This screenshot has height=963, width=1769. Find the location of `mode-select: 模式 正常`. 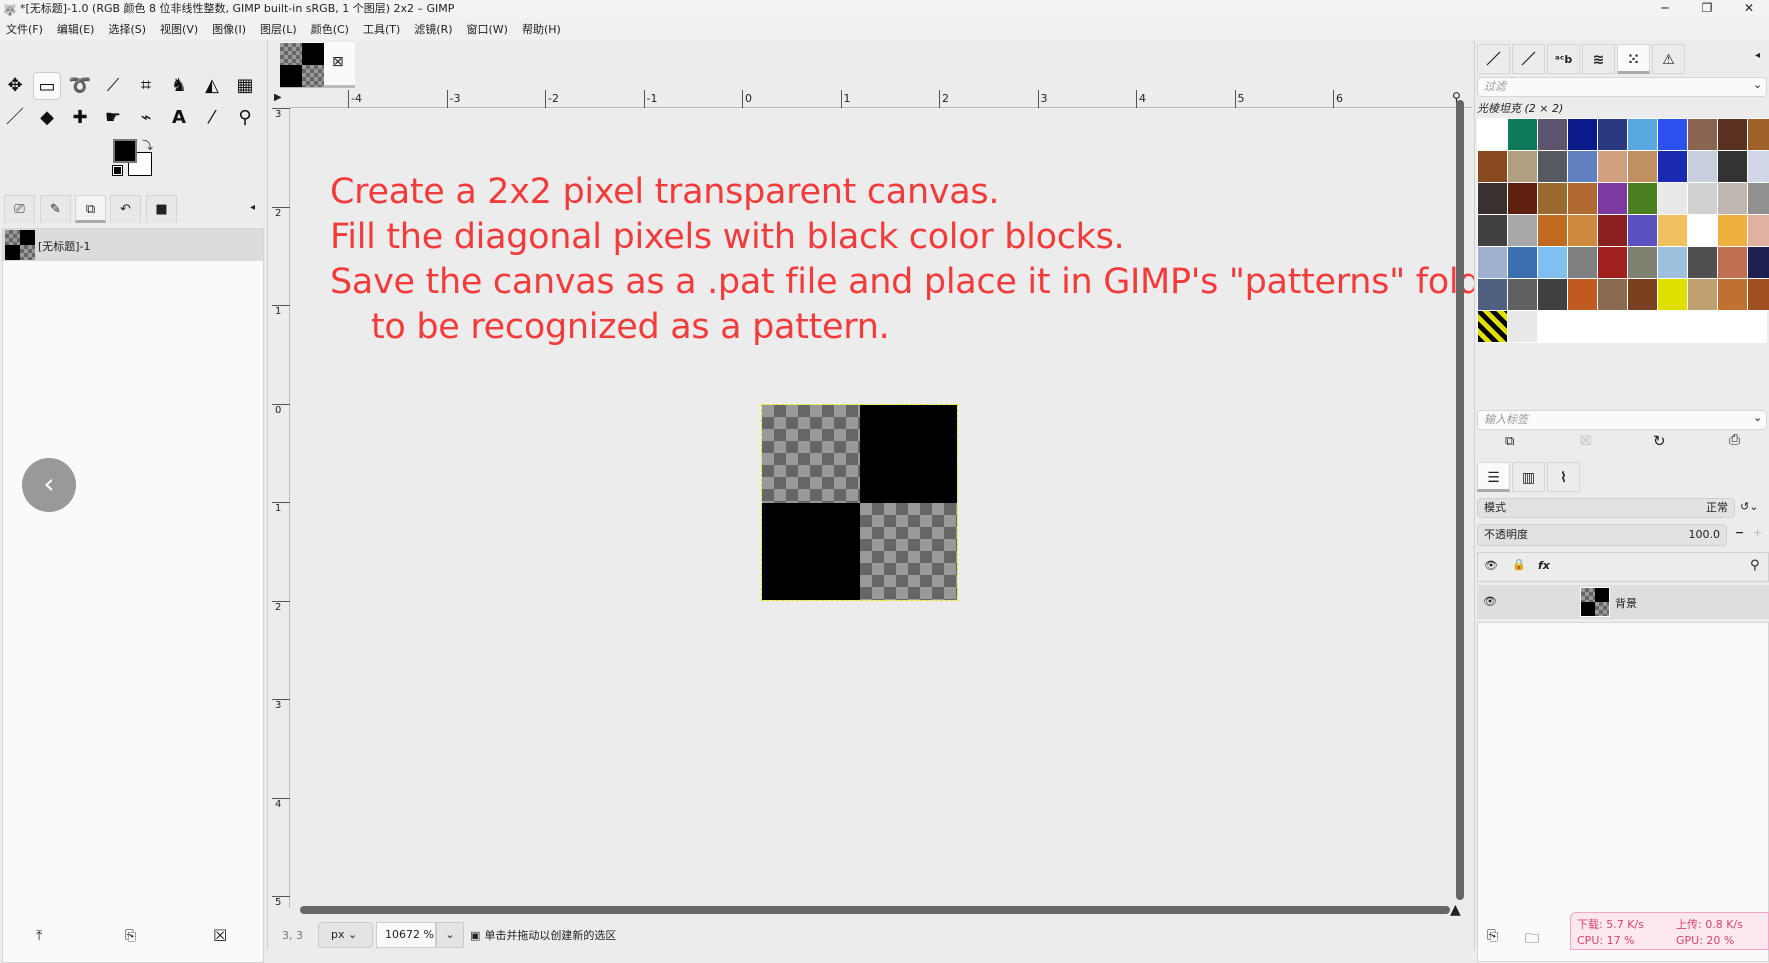

mode-select: 模式 正常 is located at coordinates (1606, 508).